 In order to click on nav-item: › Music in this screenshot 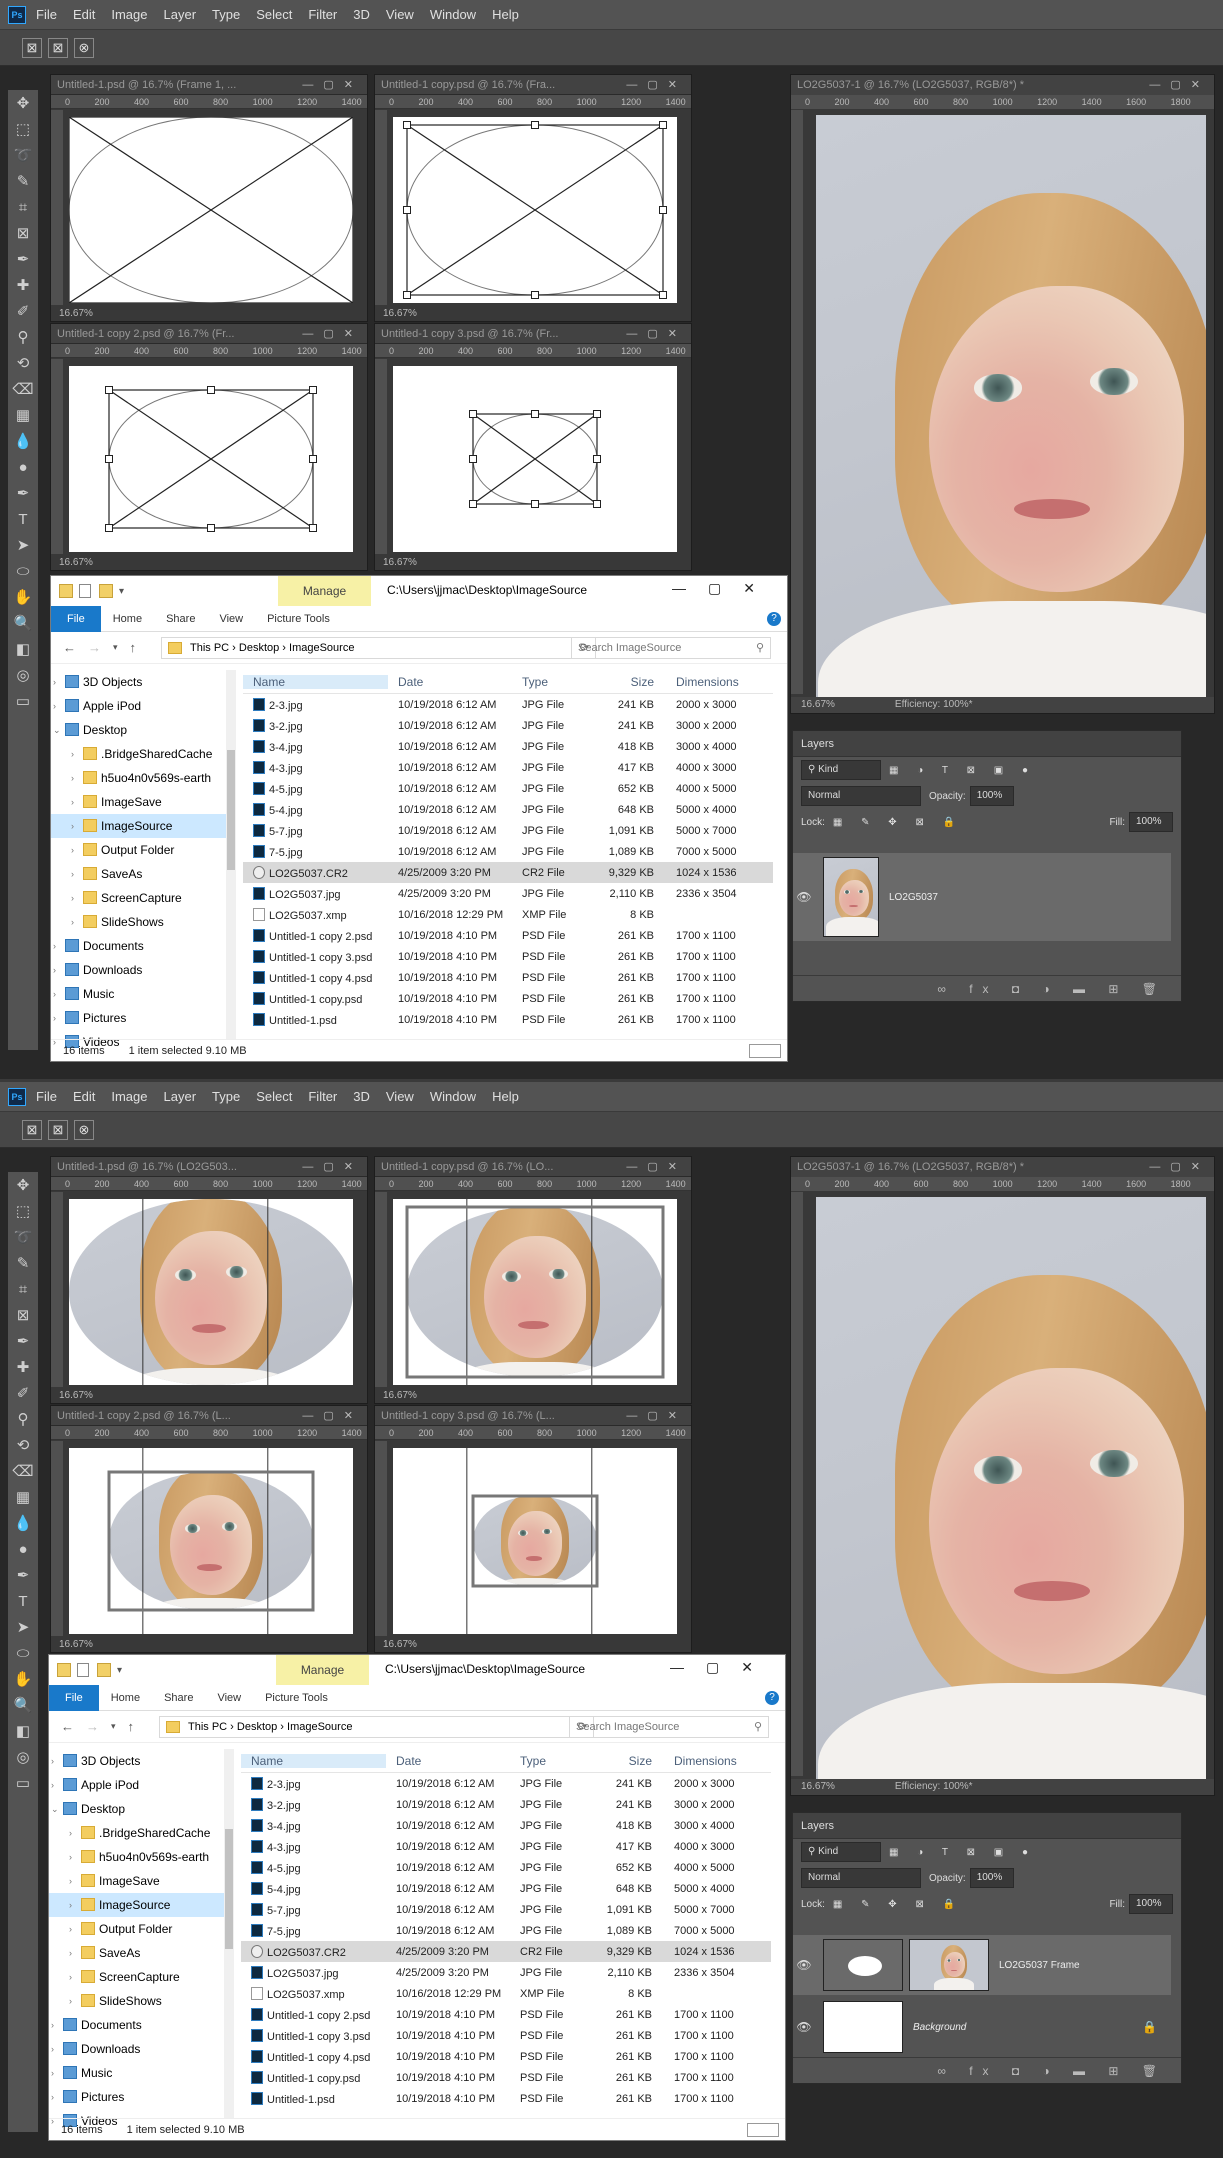, I will do `click(143, 994)`.